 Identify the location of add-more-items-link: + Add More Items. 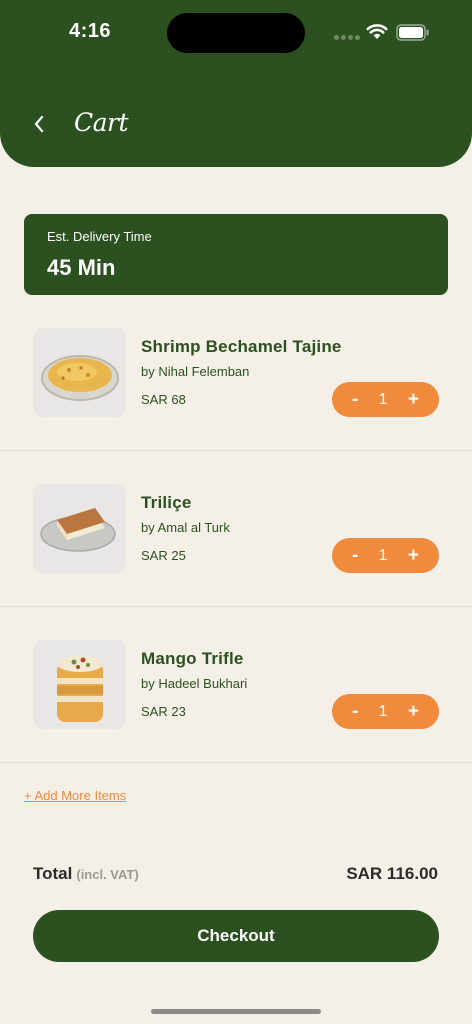
(75, 795).